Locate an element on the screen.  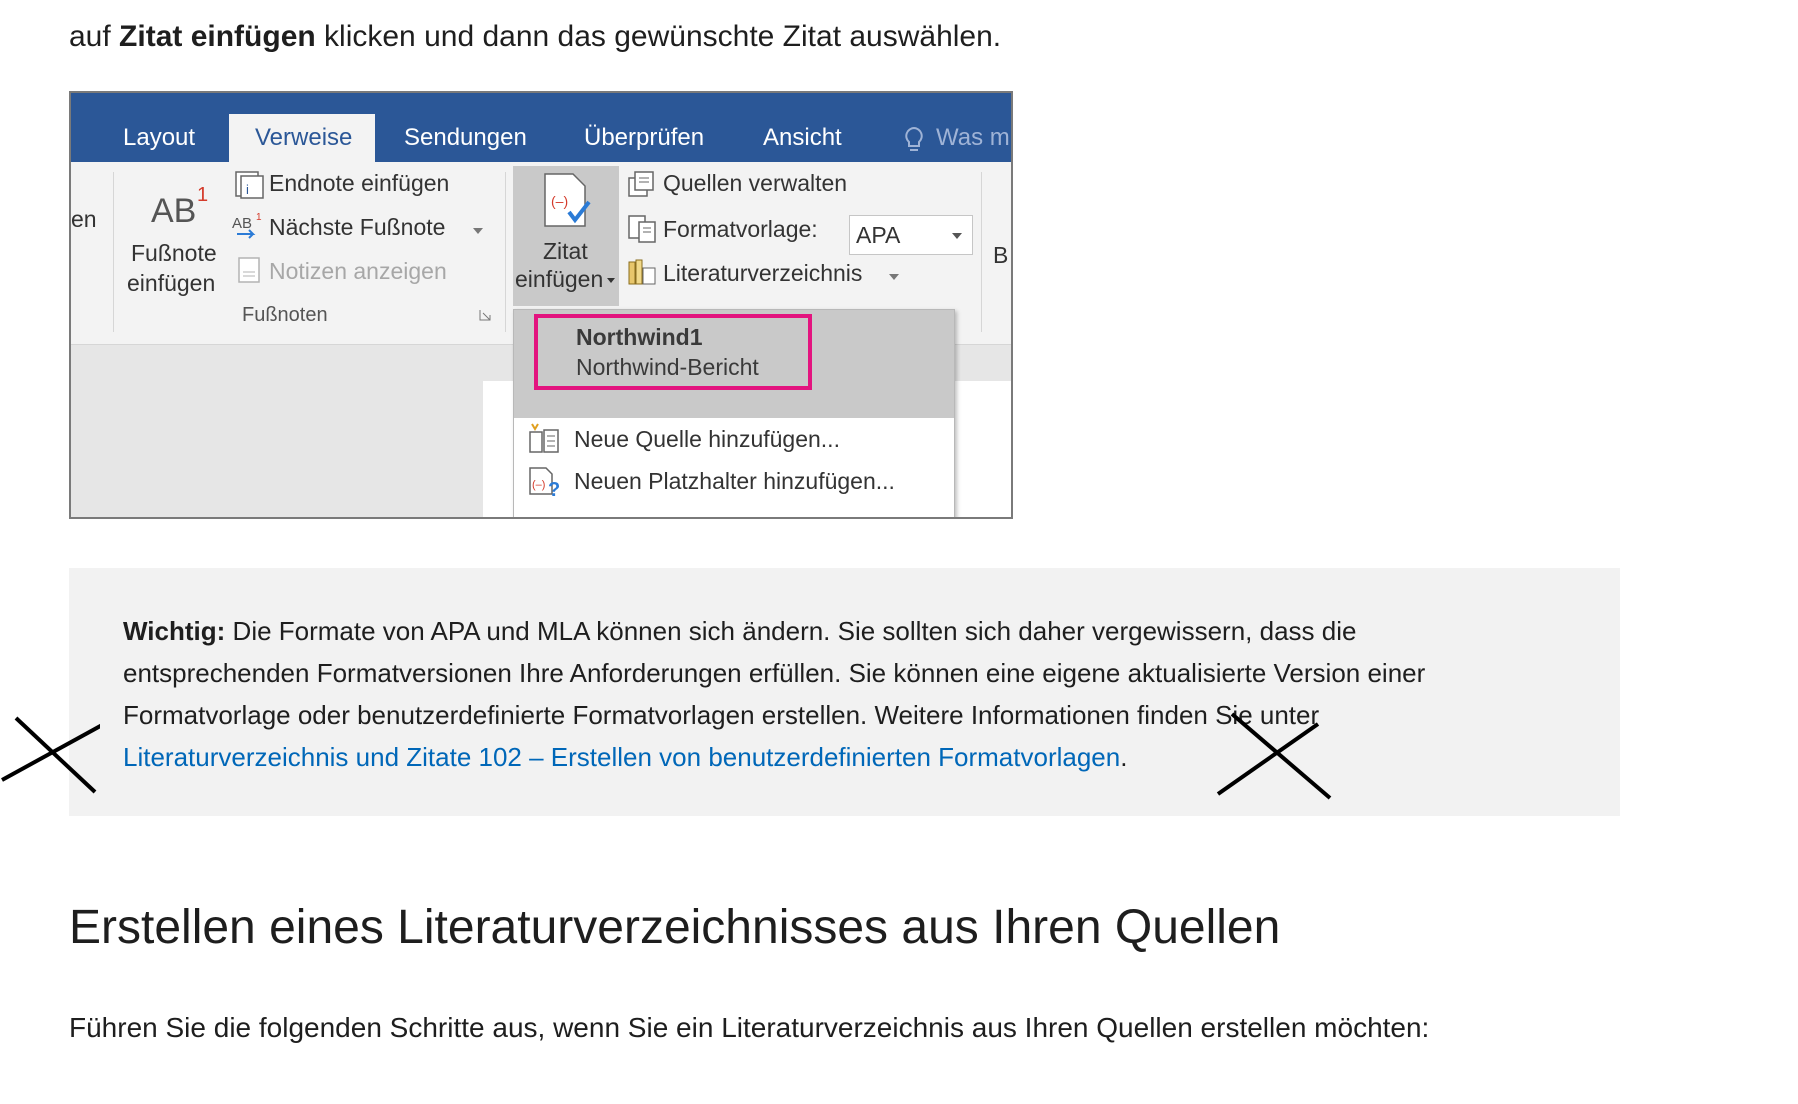
intro-bold: Zitat einfügen is located at coordinates (217, 36).